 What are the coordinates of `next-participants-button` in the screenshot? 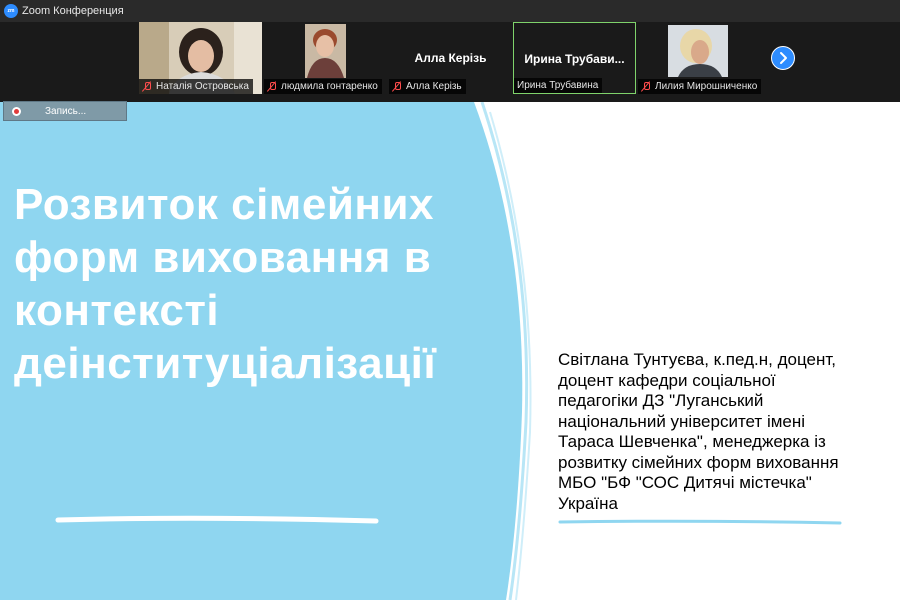 It's located at (783, 58).